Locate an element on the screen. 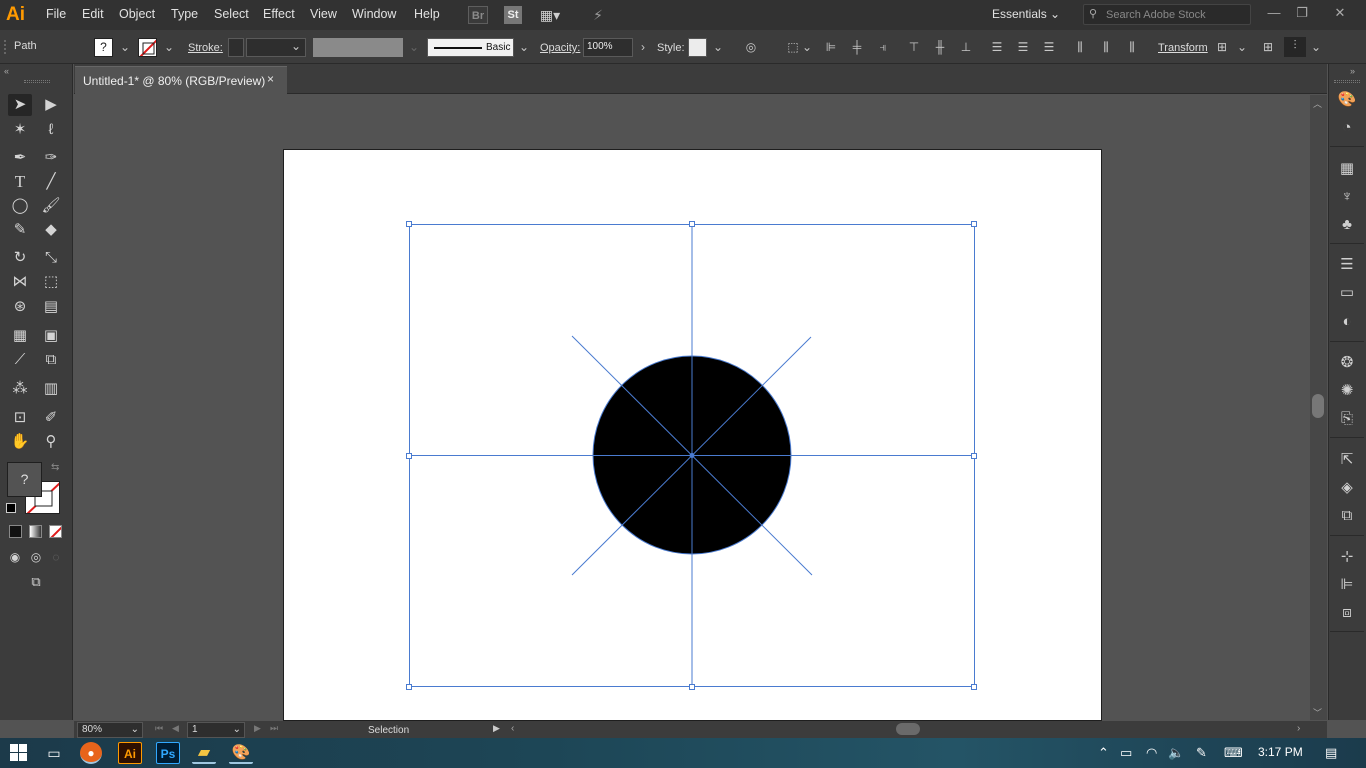 This screenshot has height=768, width=1366. search-stock-box: ⚲ is located at coordinates (1167, 14).